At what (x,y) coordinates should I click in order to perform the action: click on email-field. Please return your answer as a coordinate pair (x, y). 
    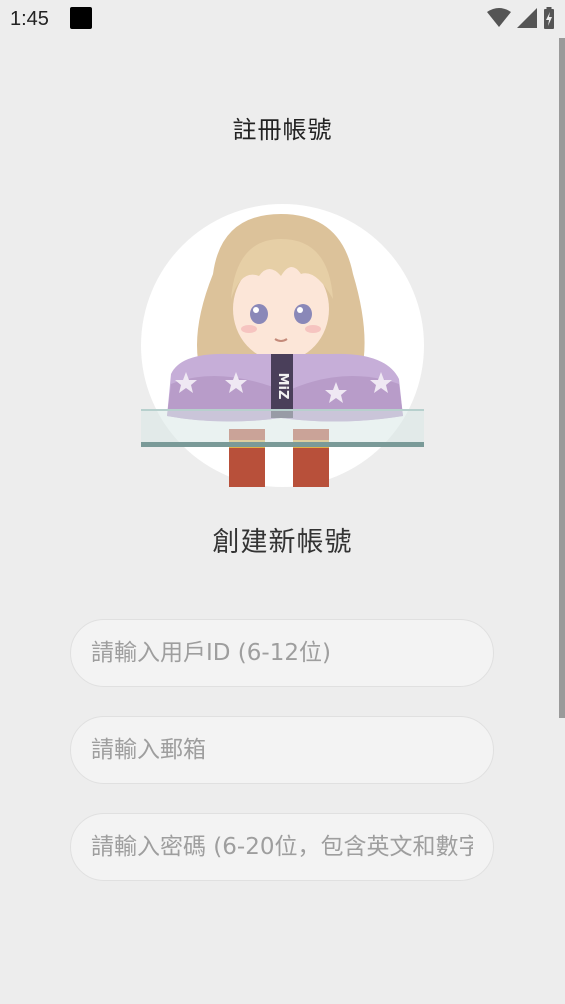
    Looking at the image, I should click on (282, 750).